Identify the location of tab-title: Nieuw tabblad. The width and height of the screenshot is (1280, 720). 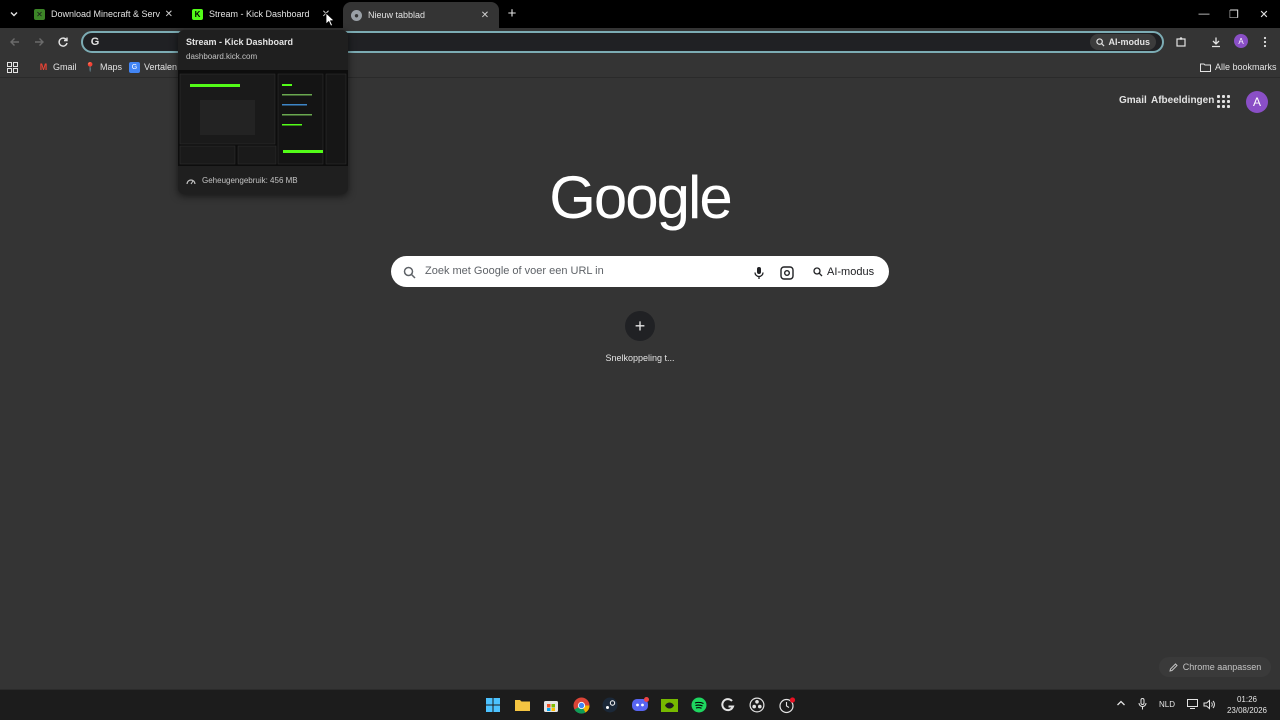
(397, 15).